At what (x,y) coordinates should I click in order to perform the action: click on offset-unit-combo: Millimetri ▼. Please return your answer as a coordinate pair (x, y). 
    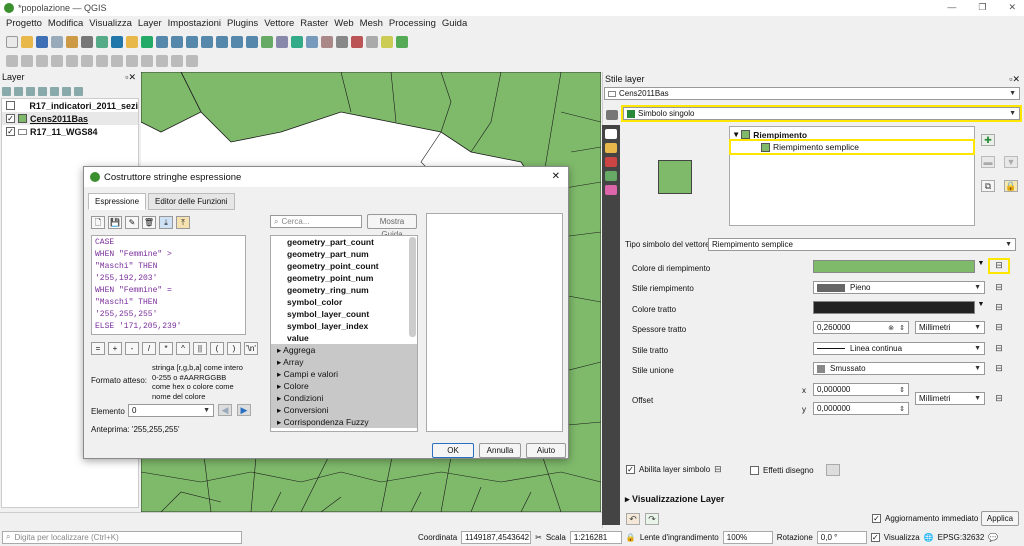
    Looking at the image, I should click on (950, 398).